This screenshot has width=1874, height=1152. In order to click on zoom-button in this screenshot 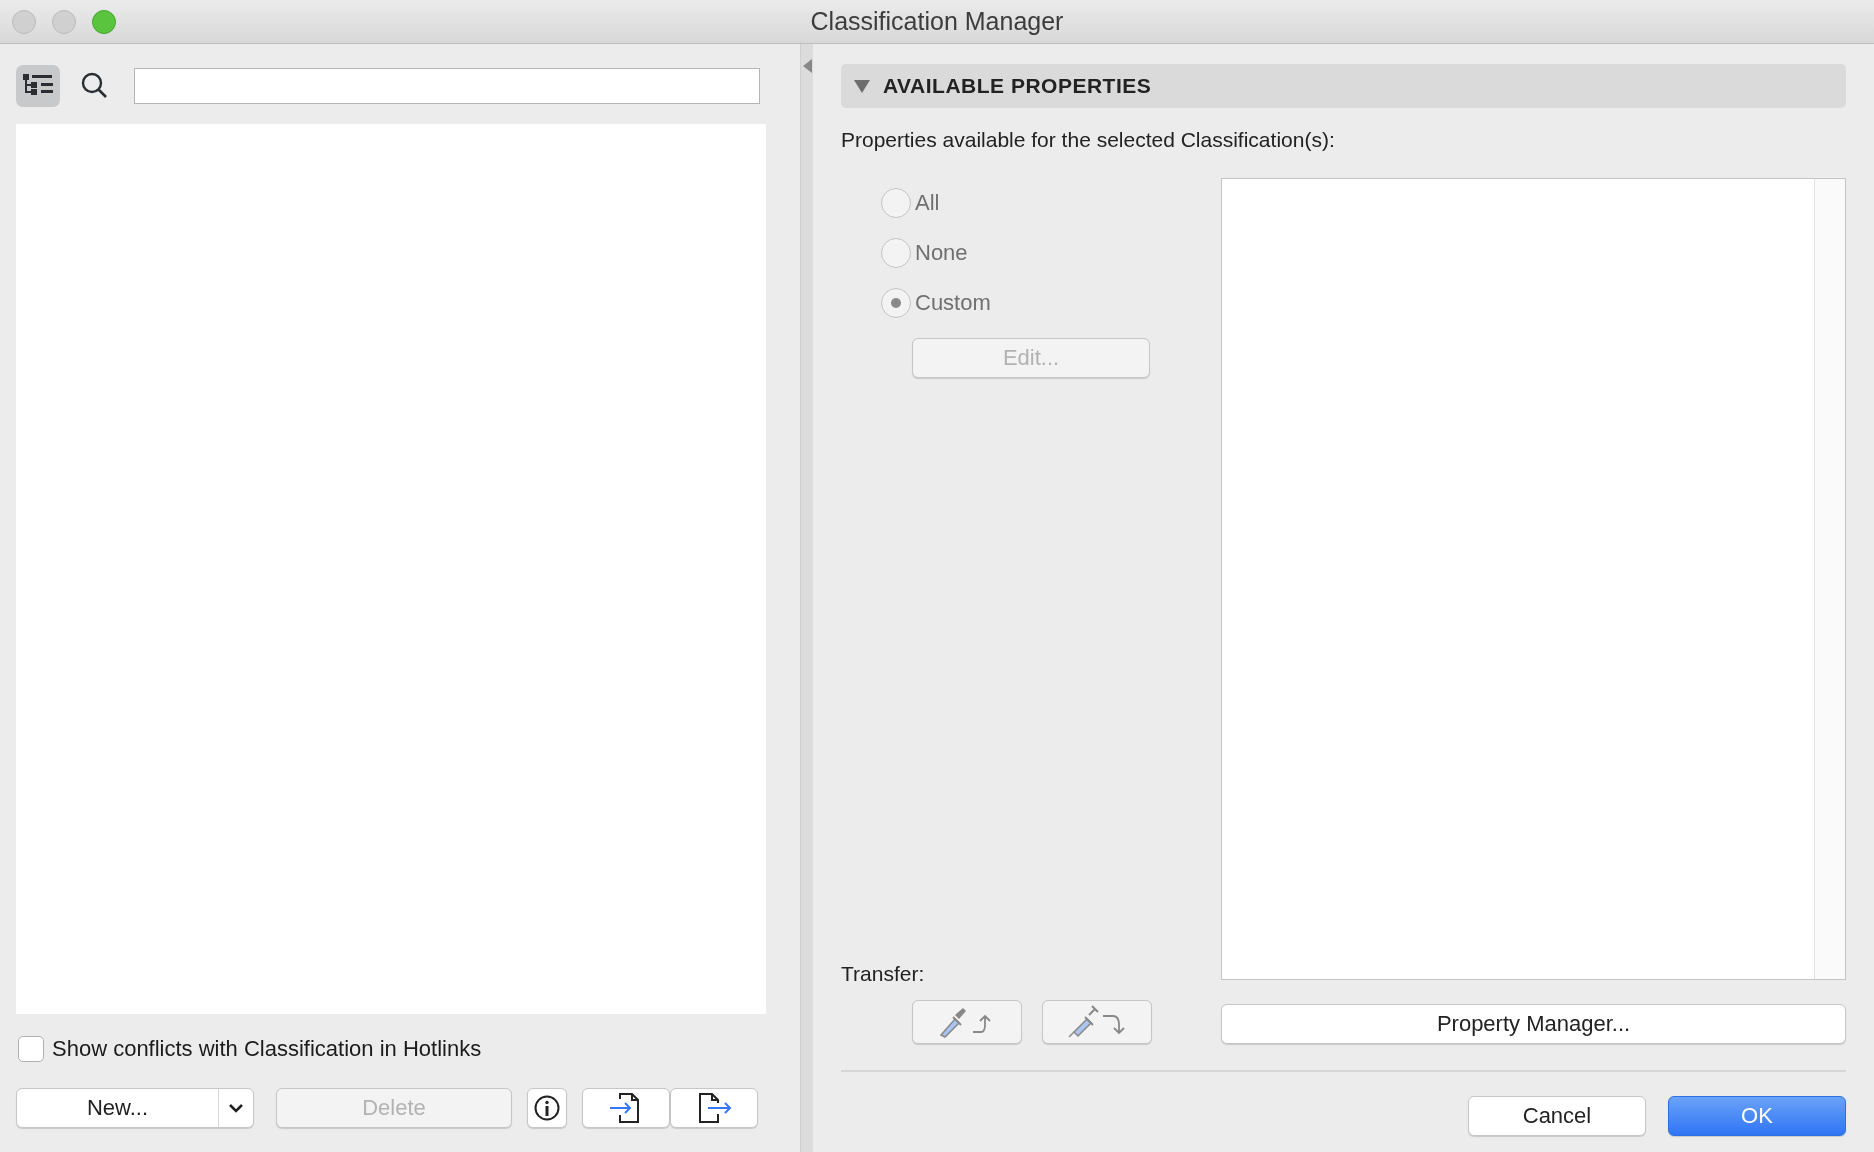, I will do `click(104, 21)`.